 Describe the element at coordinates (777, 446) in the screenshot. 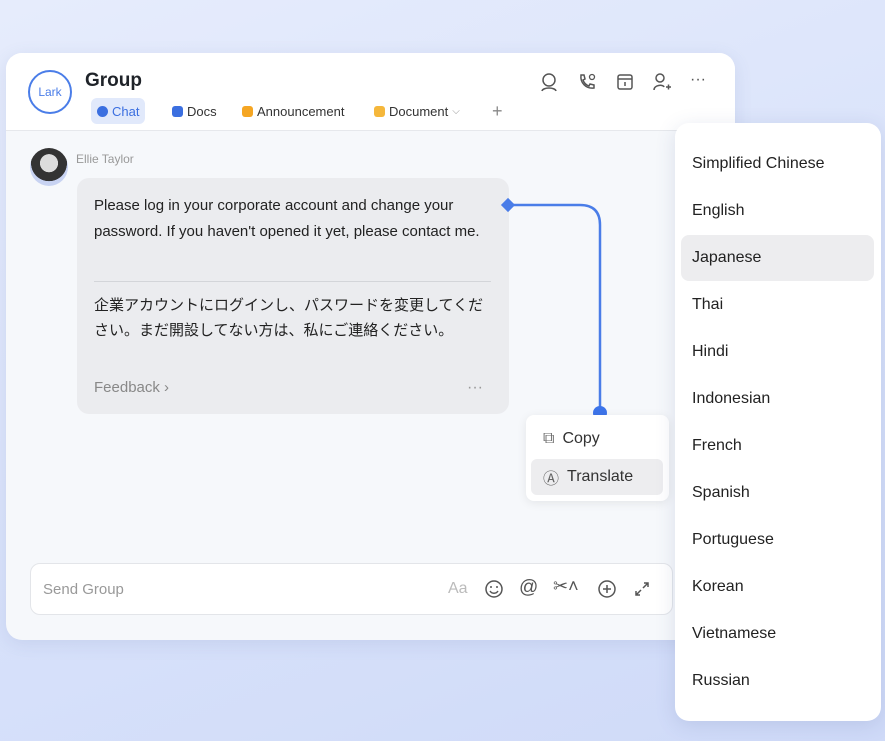

I see `language-option: French` at that location.